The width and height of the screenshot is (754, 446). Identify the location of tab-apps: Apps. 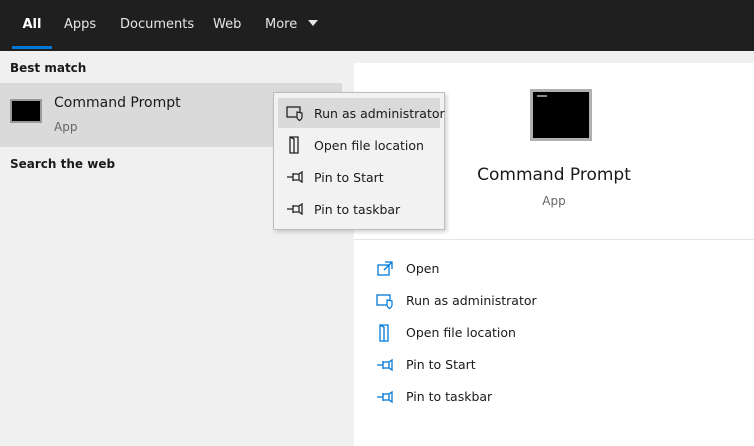
(80, 25).